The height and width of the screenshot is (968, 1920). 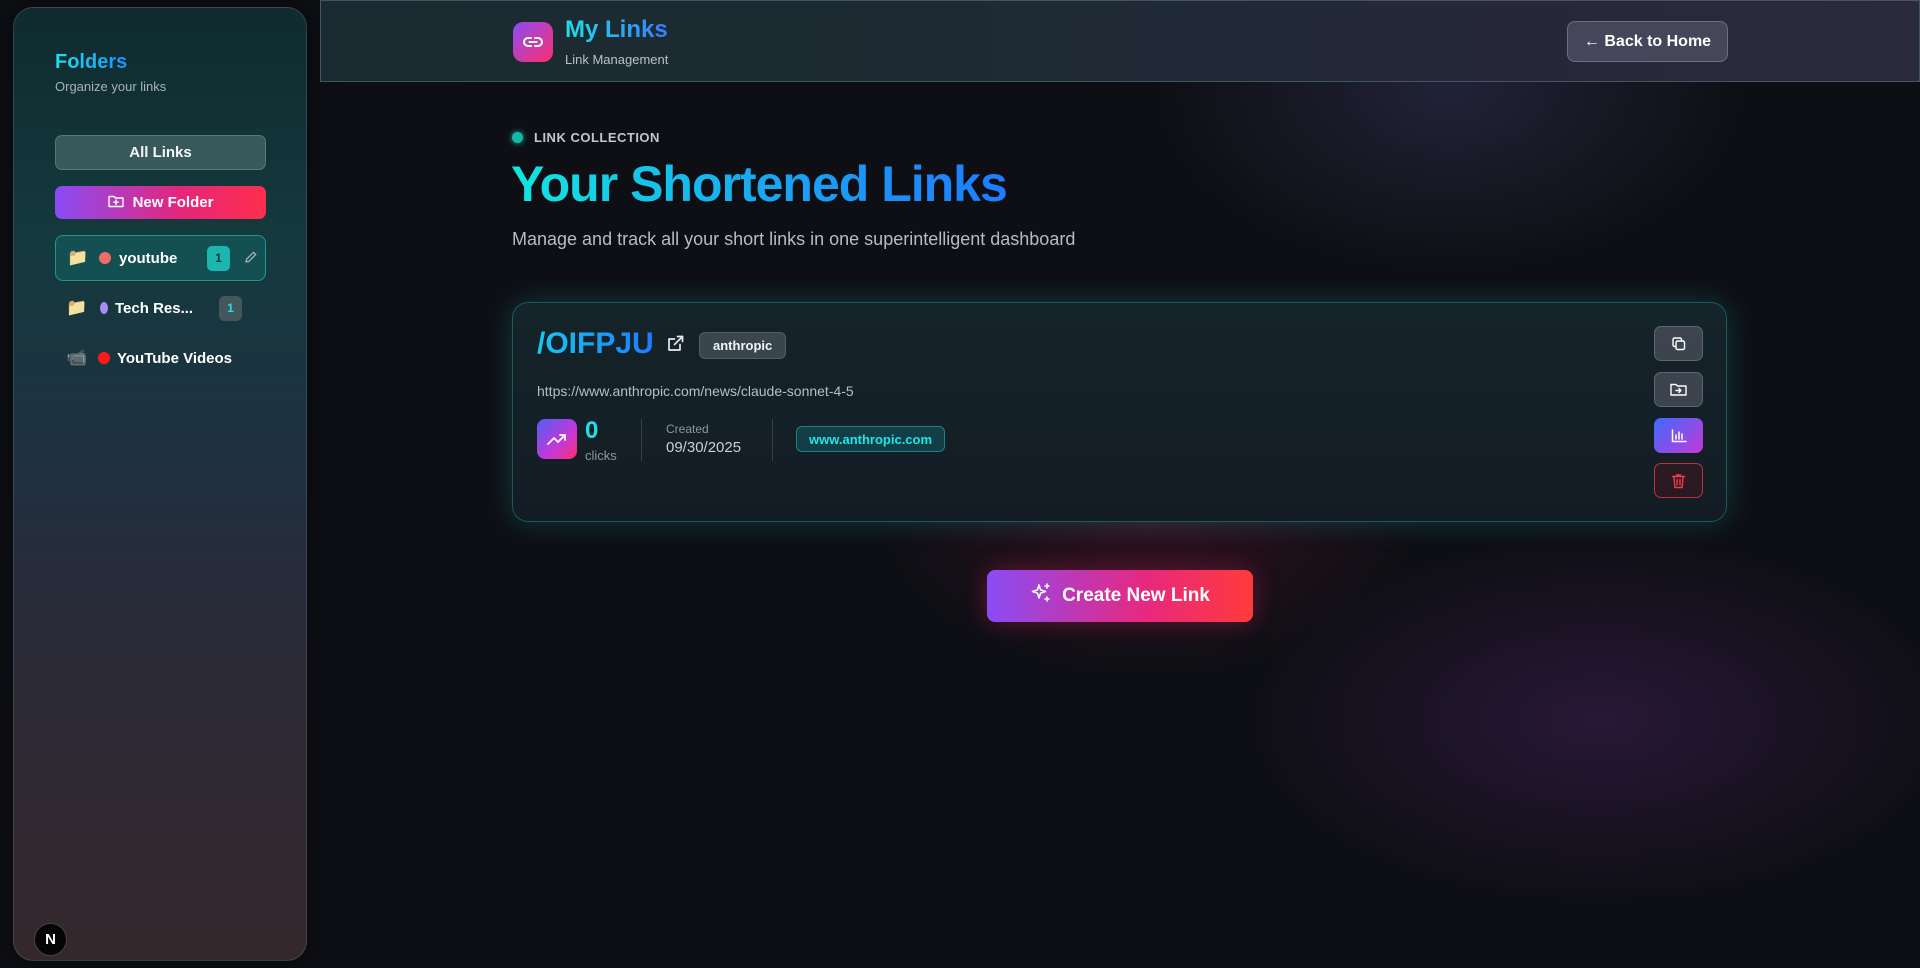 I want to click on copy-icon, so click(x=1678, y=343).